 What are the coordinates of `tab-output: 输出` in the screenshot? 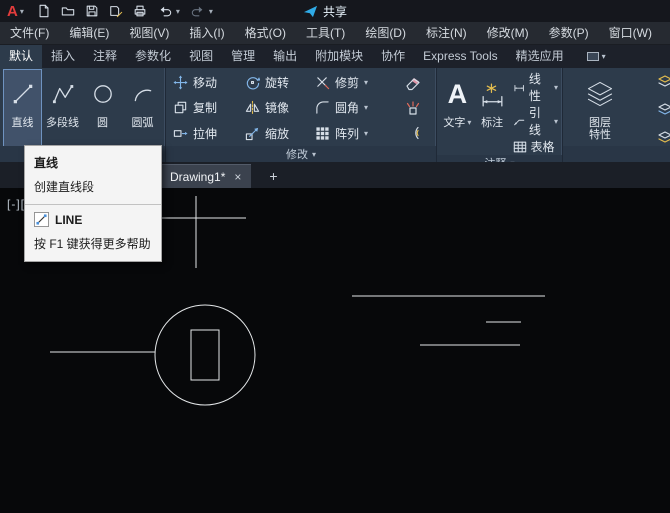 It's located at (285, 56).